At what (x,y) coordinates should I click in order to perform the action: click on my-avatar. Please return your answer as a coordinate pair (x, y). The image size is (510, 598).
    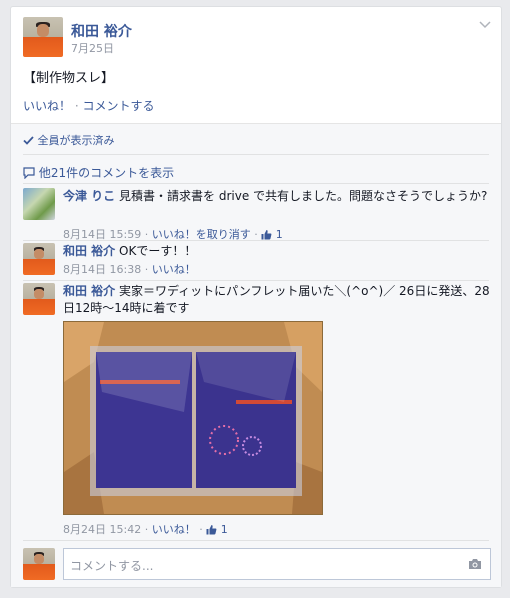
    Looking at the image, I should click on (39, 564).